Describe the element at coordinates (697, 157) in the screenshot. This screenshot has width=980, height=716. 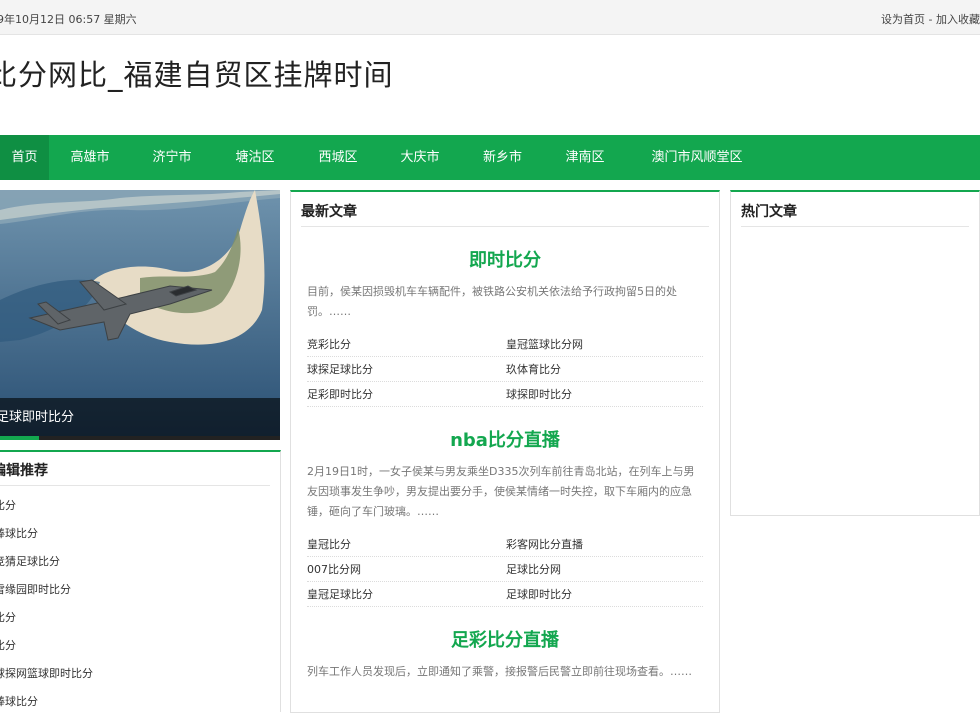
I see `nav-item-macau: 澳门市风顺堂区` at that location.